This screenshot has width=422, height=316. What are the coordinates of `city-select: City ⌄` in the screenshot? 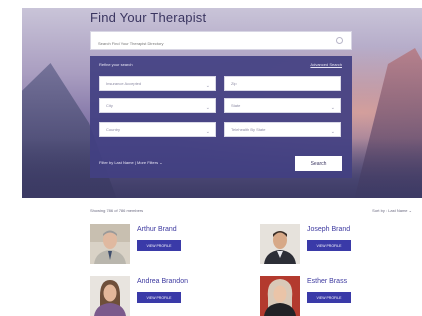 It's located at (157, 105).